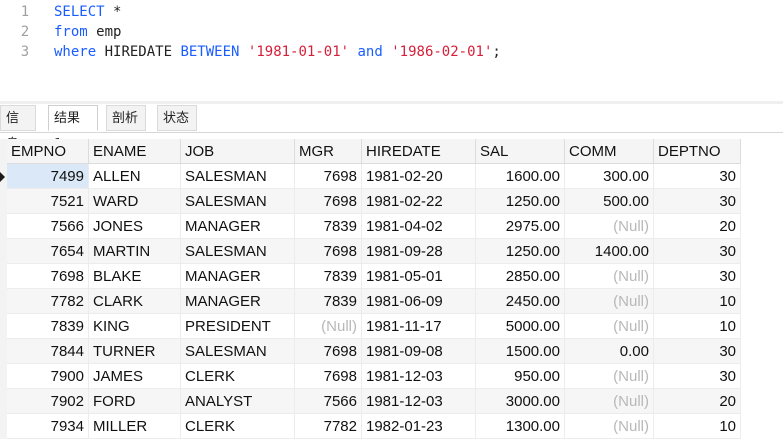  Describe the element at coordinates (73, 128) in the screenshot. I see `tab-result-1: 结果 1` at that location.